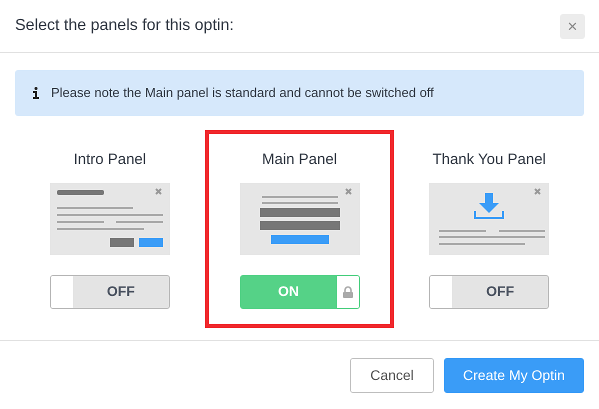 The height and width of the screenshot is (409, 599). Describe the element at coordinates (110, 160) in the screenshot. I see `panel-title: Intro Panel` at that location.